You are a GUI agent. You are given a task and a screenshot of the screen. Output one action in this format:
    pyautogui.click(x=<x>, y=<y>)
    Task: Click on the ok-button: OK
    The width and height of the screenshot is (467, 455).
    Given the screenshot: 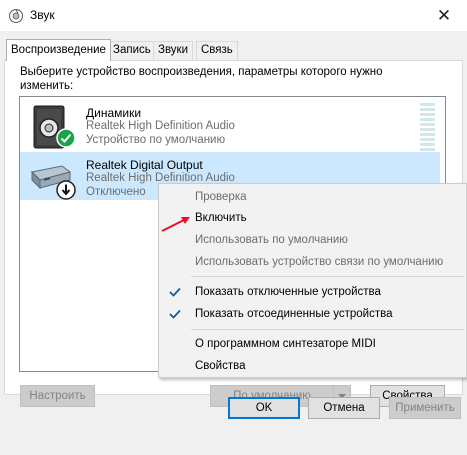 What is the action you would take?
    pyautogui.click(x=264, y=408)
    